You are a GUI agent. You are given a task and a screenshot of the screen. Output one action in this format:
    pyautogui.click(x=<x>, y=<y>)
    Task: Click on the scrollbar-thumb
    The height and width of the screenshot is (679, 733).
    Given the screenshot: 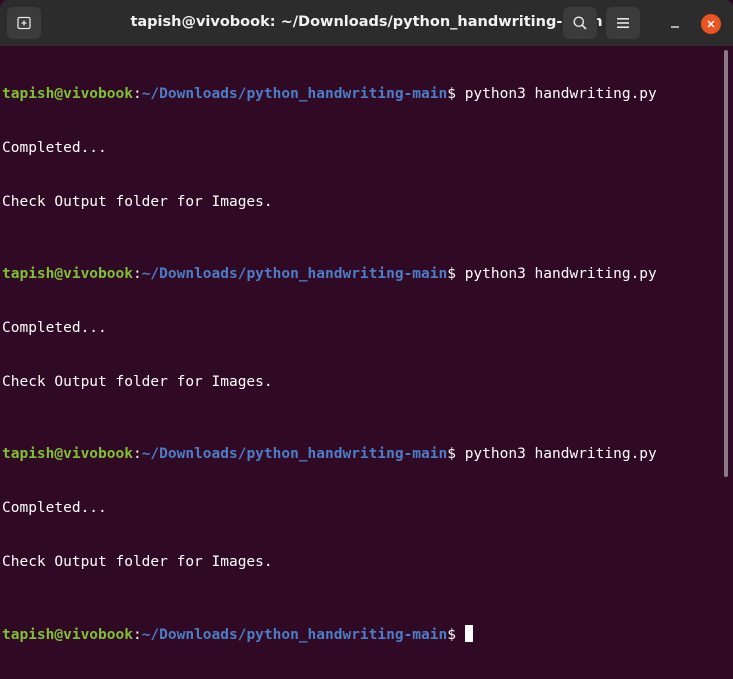 What is the action you would take?
    pyautogui.click(x=726, y=263)
    